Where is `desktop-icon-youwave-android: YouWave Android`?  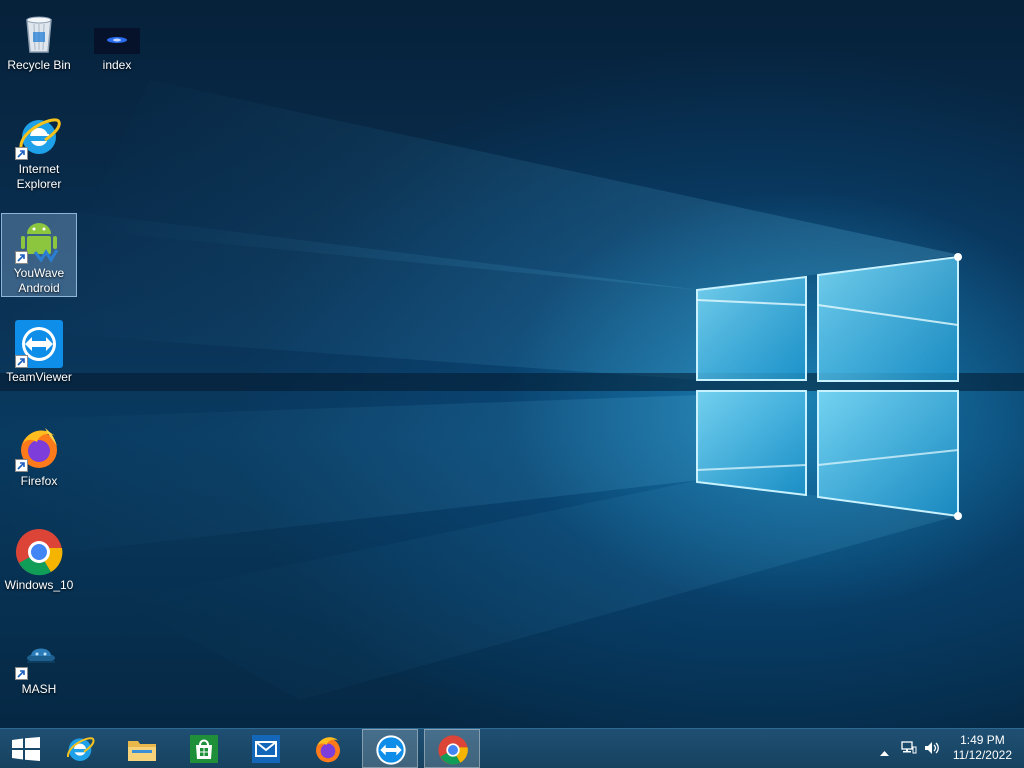 desktop-icon-youwave-android: YouWave Android is located at coordinates (39, 255).